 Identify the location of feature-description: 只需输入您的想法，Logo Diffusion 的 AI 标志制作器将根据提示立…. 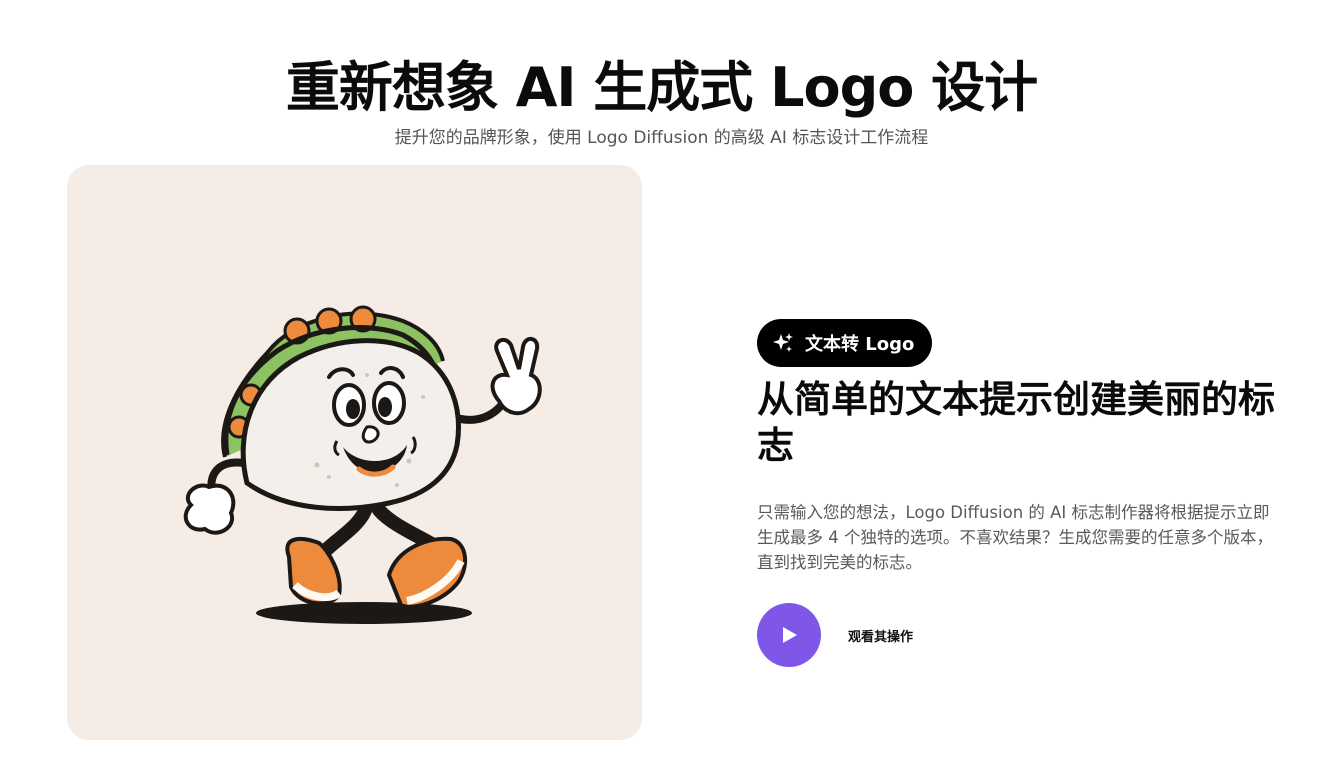
(1015, 537).